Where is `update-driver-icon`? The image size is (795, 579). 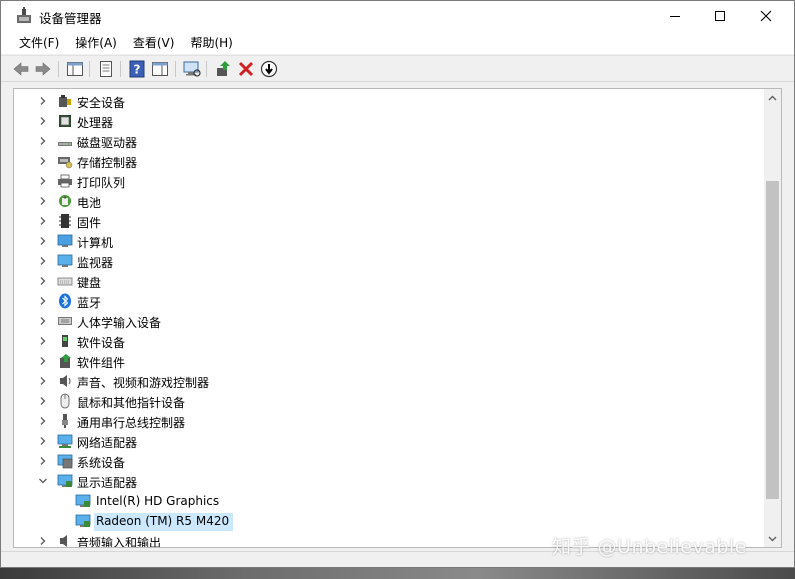 update-driver-icon is located at coordinates (223, 69).